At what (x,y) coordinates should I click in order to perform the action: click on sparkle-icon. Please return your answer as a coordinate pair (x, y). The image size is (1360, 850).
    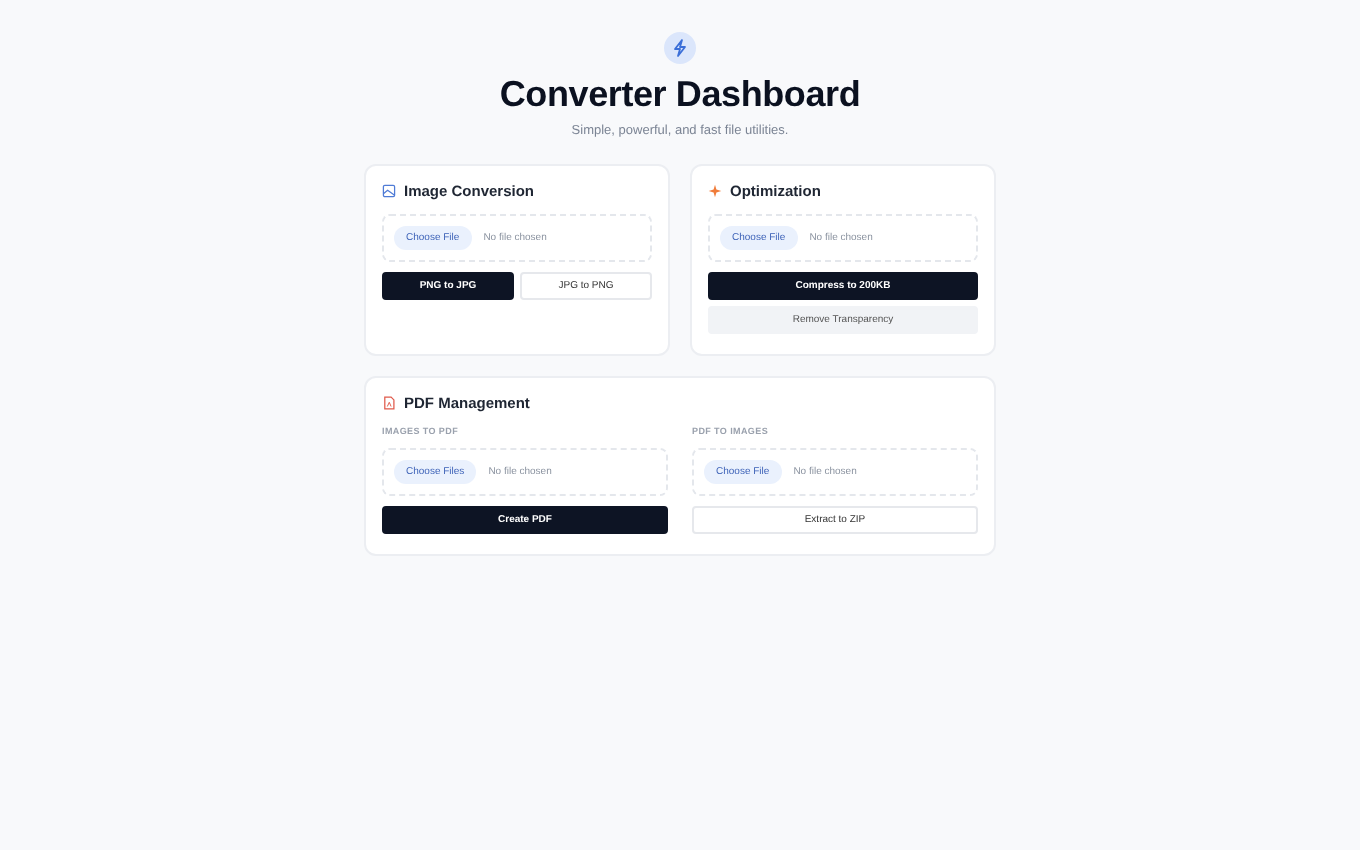
    Looking at the image, I should click on (715, 191).